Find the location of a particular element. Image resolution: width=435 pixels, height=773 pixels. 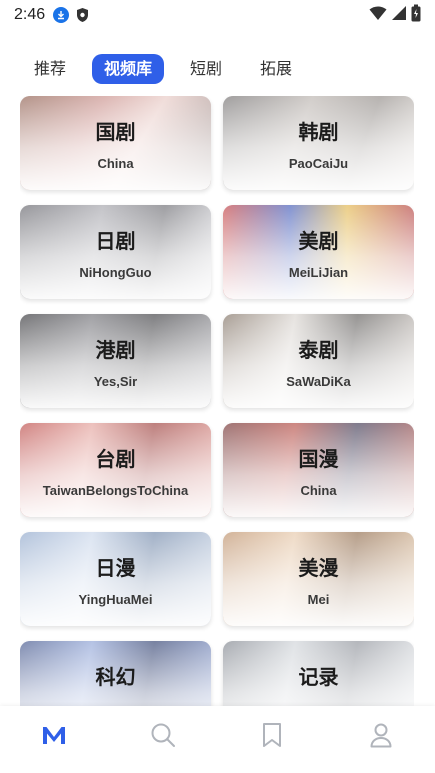

card-subtitle: SaWaDiKa is located at coordinates (318, 381).